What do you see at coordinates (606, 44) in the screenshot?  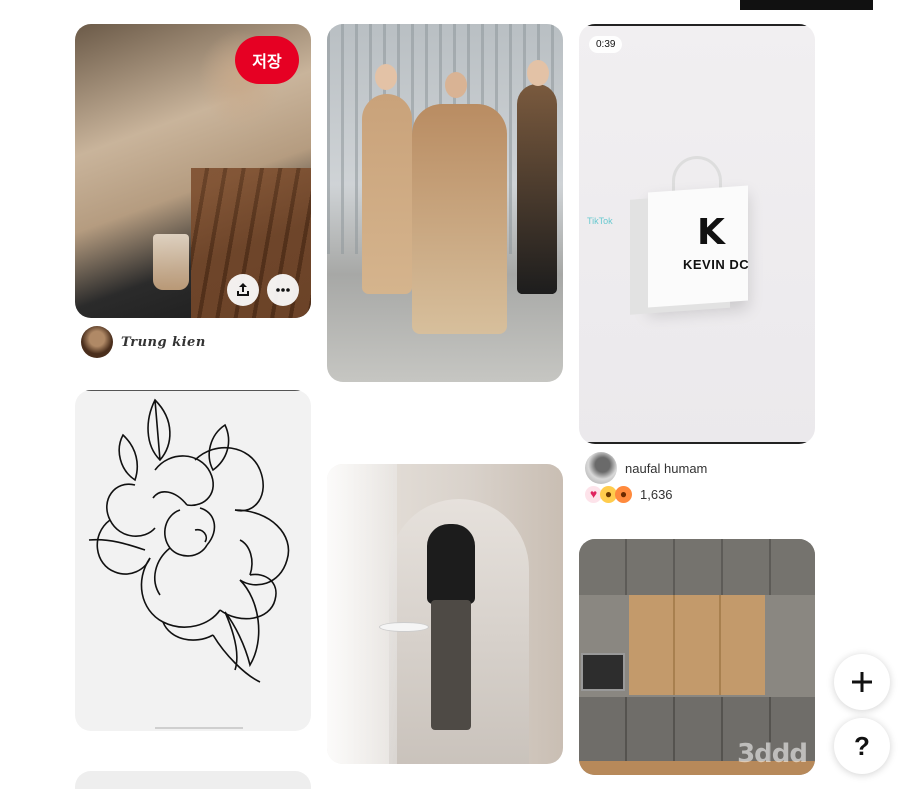 I see `video-duration-badge: 0:39` at bounding box center [606, 44].